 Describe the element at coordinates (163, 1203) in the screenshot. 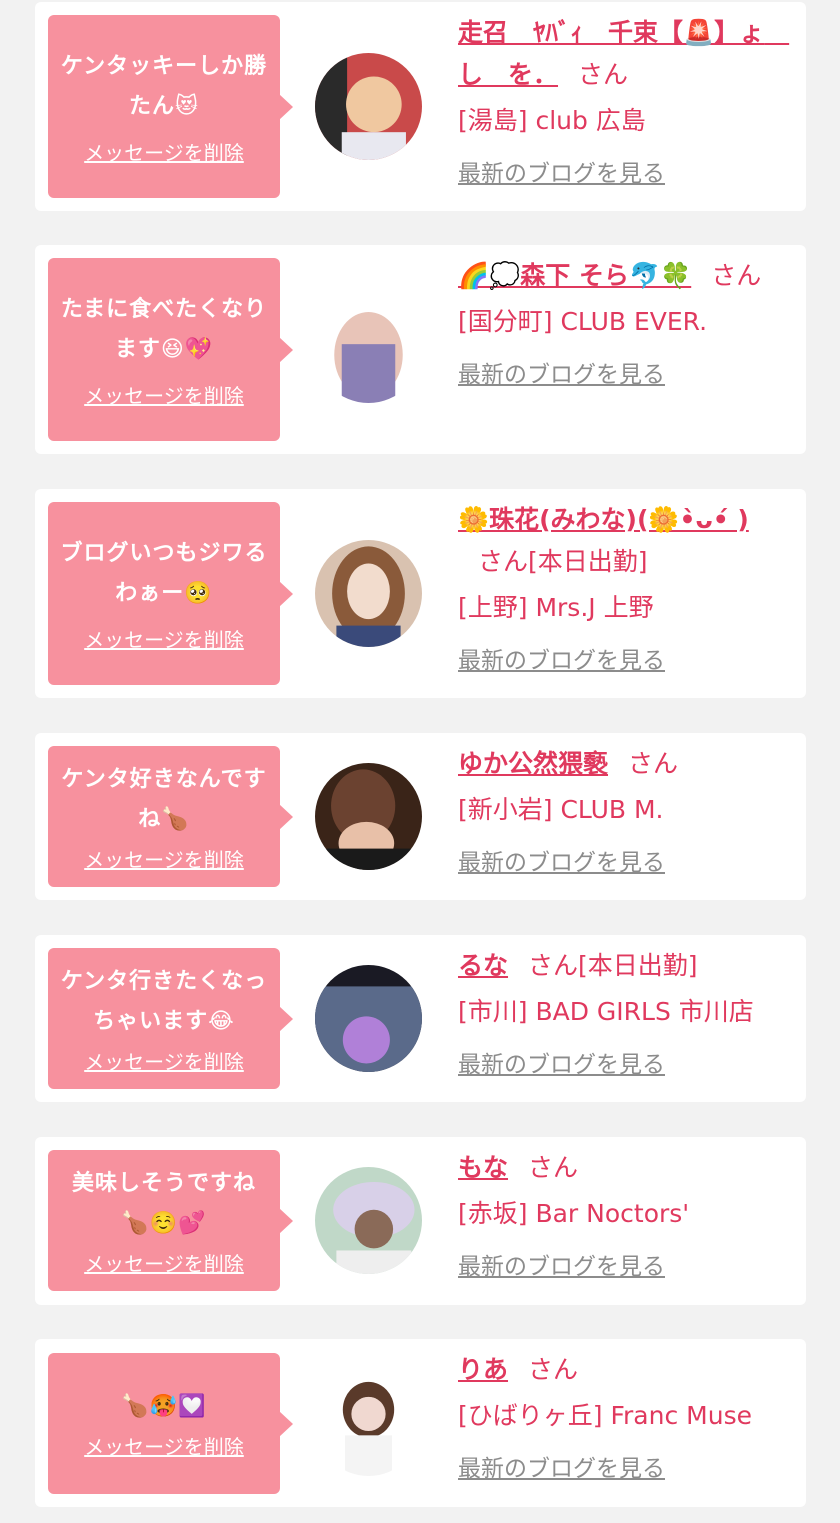

I see `message-text: 美味しそうですね🍗☺️💕` at that location.